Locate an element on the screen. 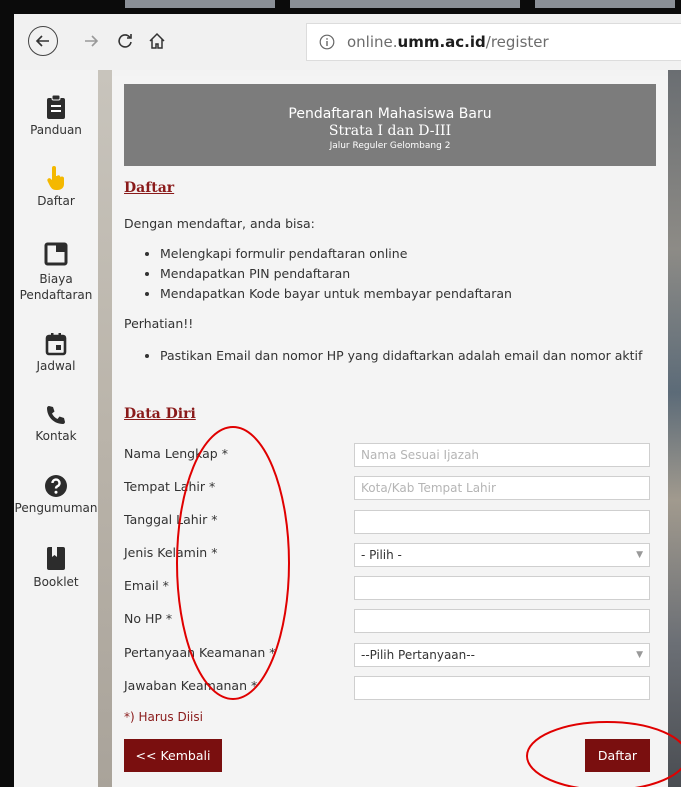  section-title-data-diri: Data Diri is located at coordinates (160, 414).